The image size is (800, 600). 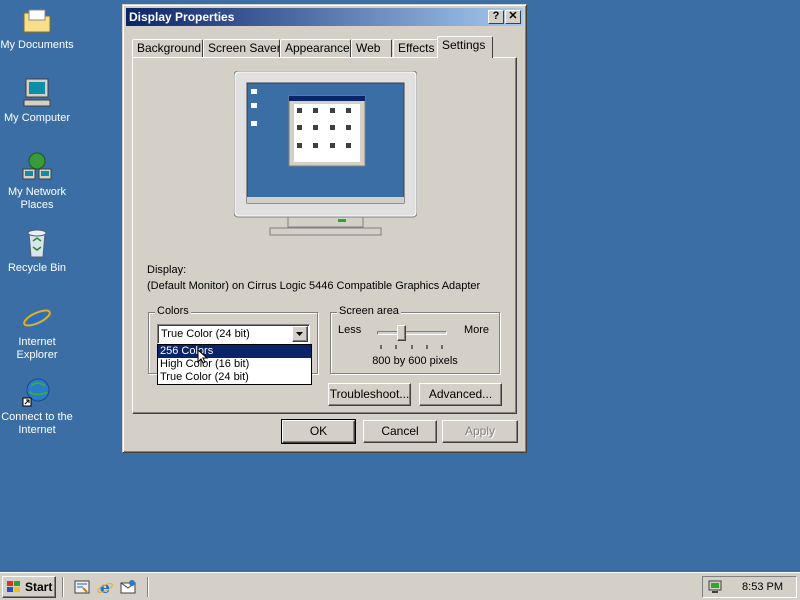 What do you see at coordinates (63, 587) in the screenshot?
I see `taskbar-separator` at bounding box center [63, 587].